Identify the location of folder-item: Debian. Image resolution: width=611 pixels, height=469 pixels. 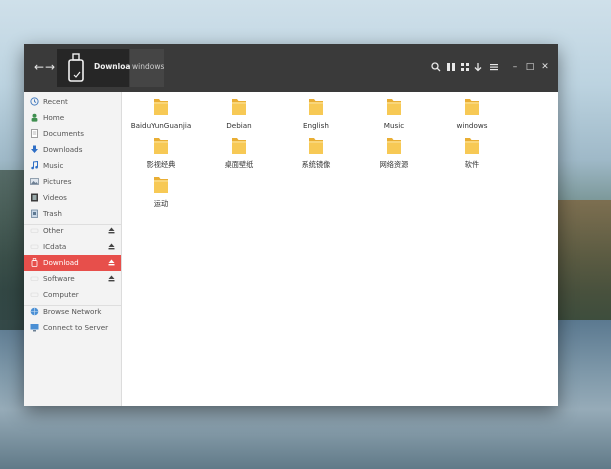
(239, 114).